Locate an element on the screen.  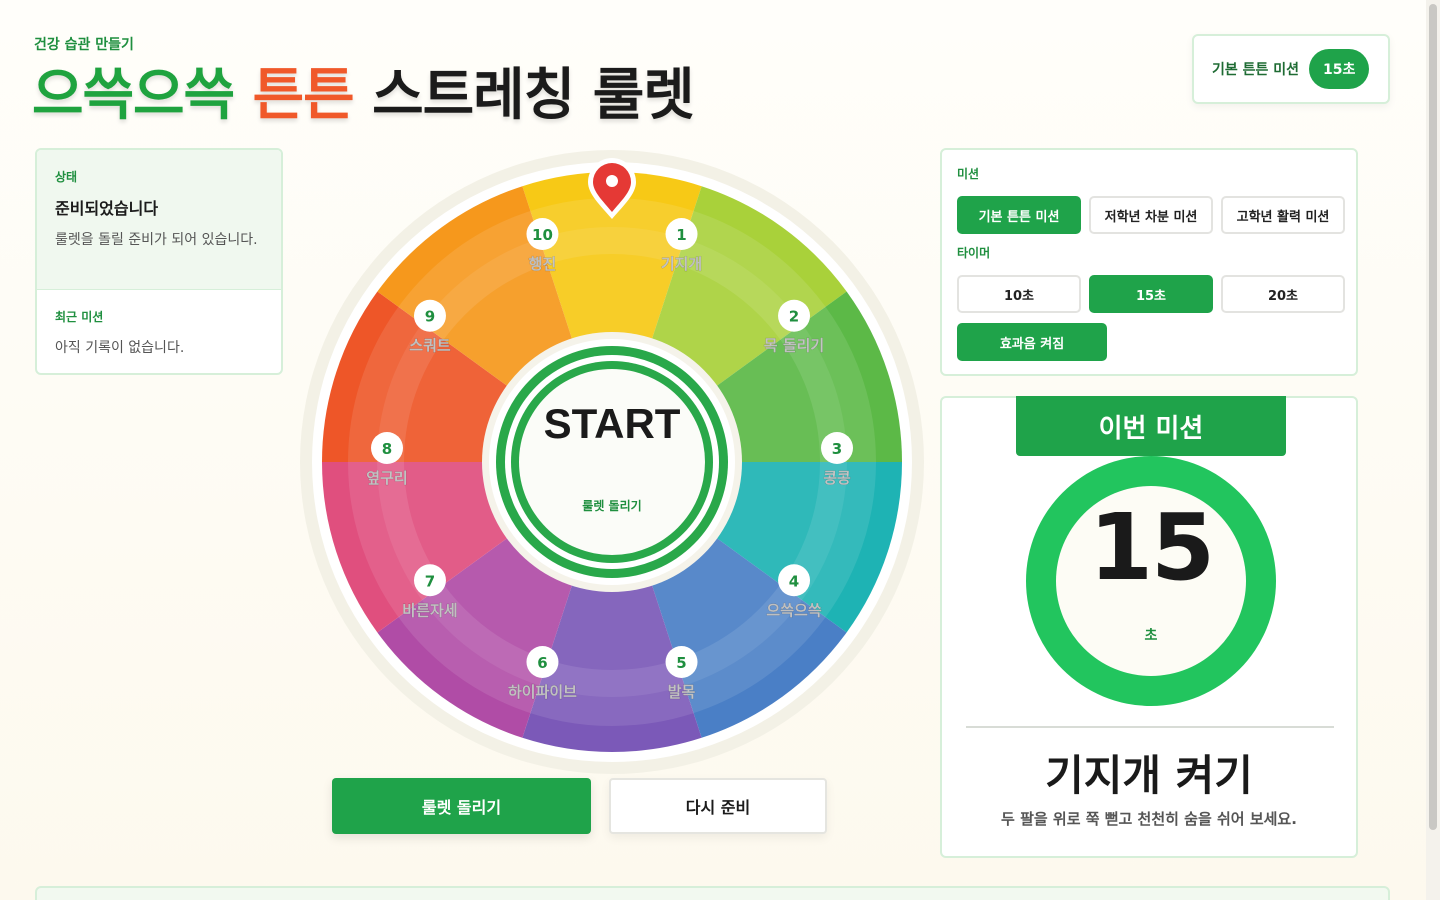
segment-label: 콩콩 is located at coordinates (837, 478).